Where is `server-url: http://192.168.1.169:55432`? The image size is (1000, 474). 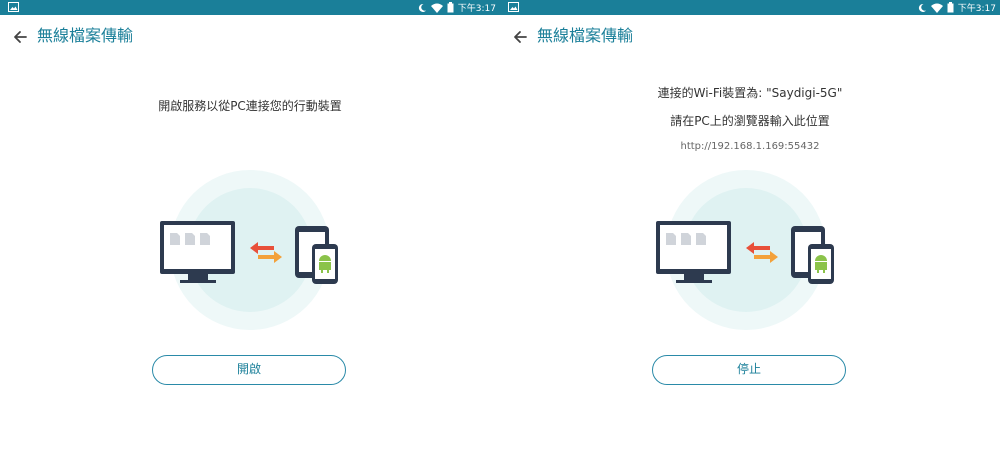
server-url: http://192.168.1.169:55432 is located at coordinates (750, 146).